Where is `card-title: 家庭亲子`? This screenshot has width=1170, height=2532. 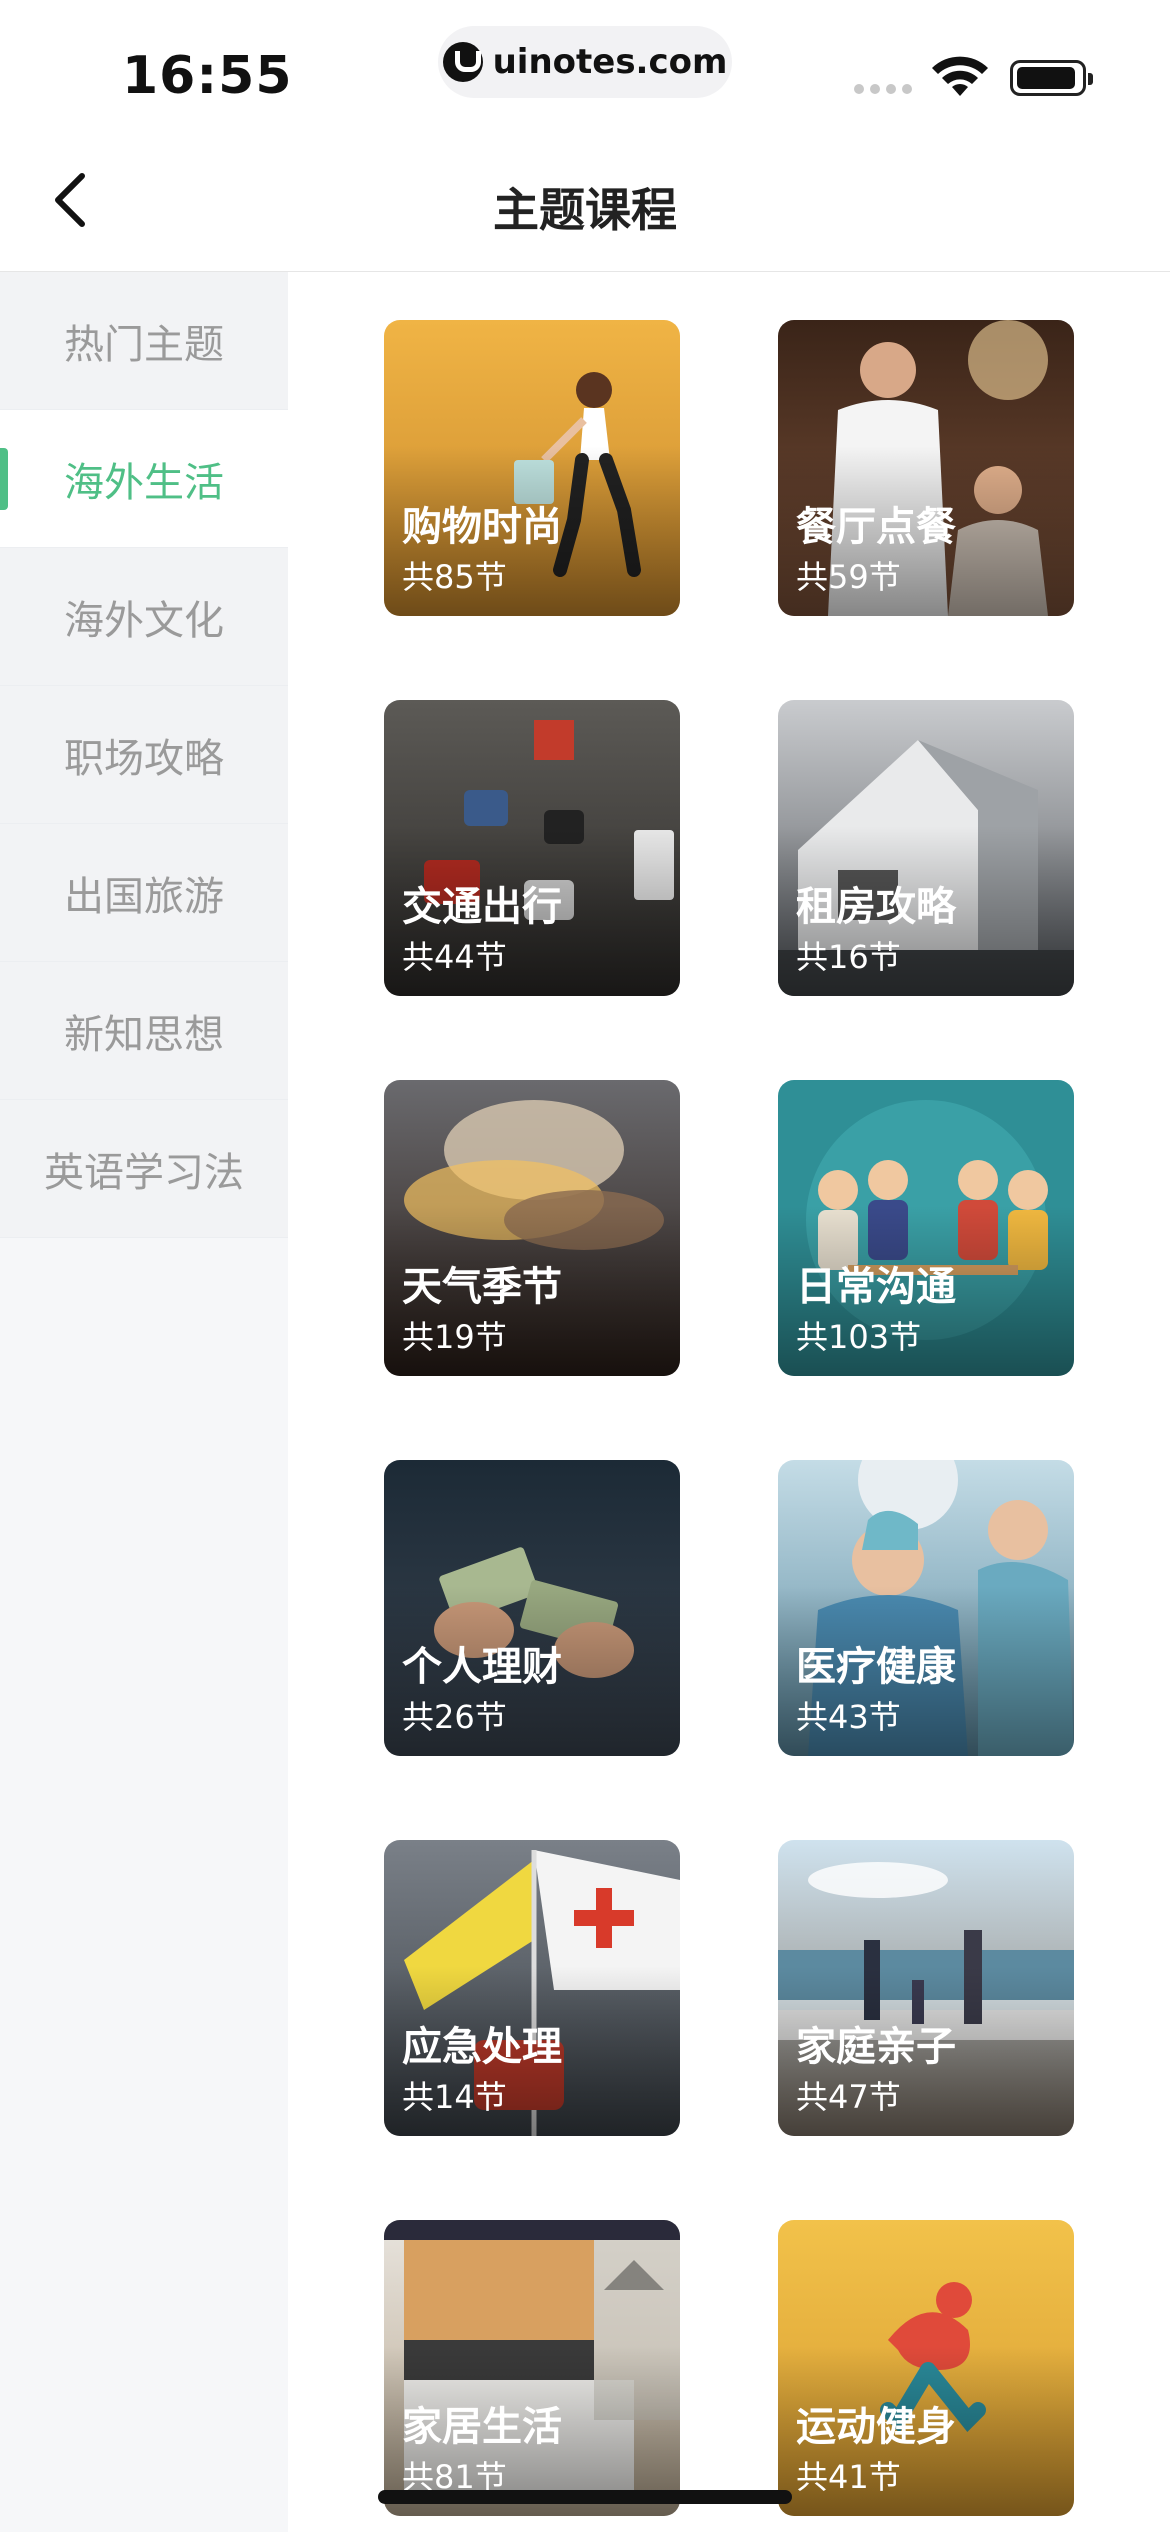
card-title: 家庭亲子 is located at coordinates (876, 2047).